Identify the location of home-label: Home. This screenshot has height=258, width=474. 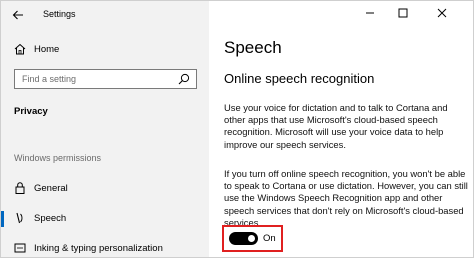
(47, 49).